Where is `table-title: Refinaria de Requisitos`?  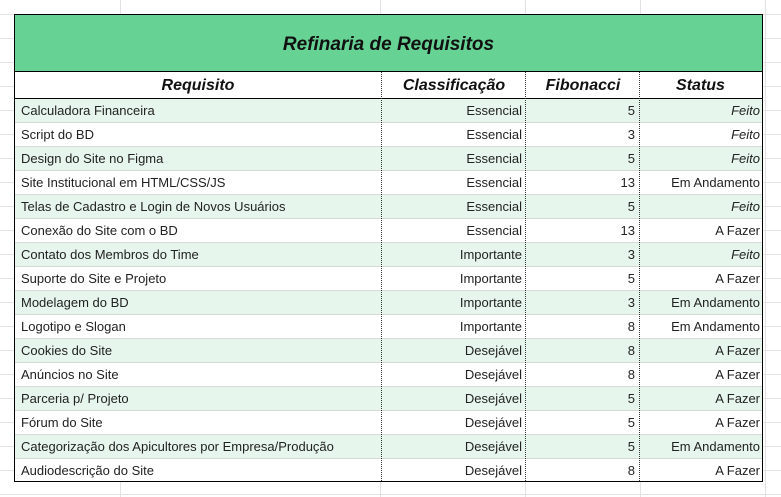
table-title: Refinaria de Requisitos is located at coordinates (388, 44).